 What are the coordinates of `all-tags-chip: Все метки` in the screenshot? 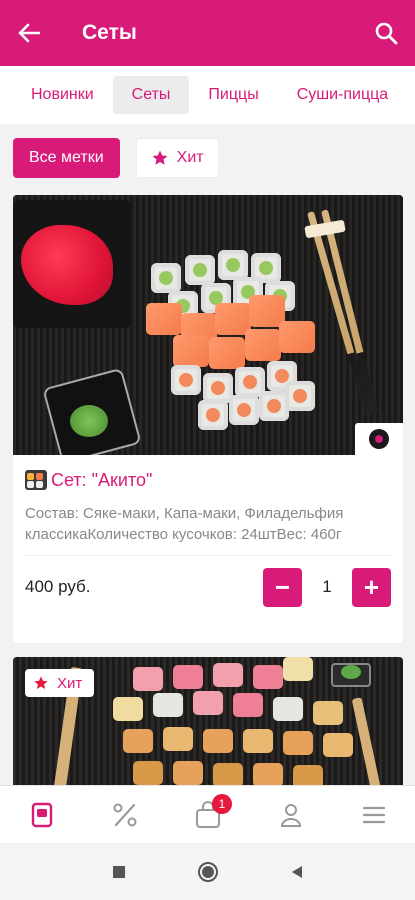 It's located at (66, 158).